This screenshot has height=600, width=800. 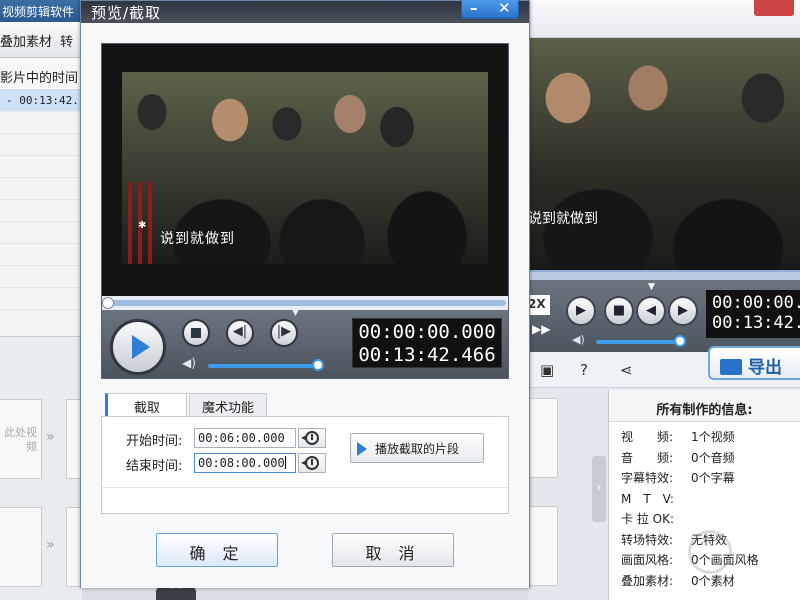 What do you see at coordinates (539, 305) in the screenshot?
I see `speed-button: 2X` at bounding box center [539, 305].